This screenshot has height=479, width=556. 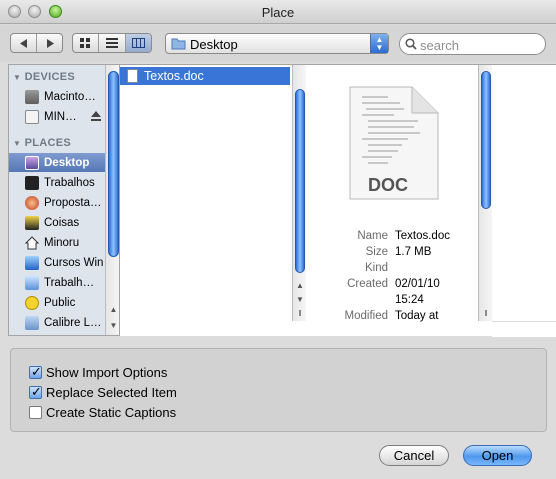 I want to click on window-title: Place, so click(x=278, y=12).